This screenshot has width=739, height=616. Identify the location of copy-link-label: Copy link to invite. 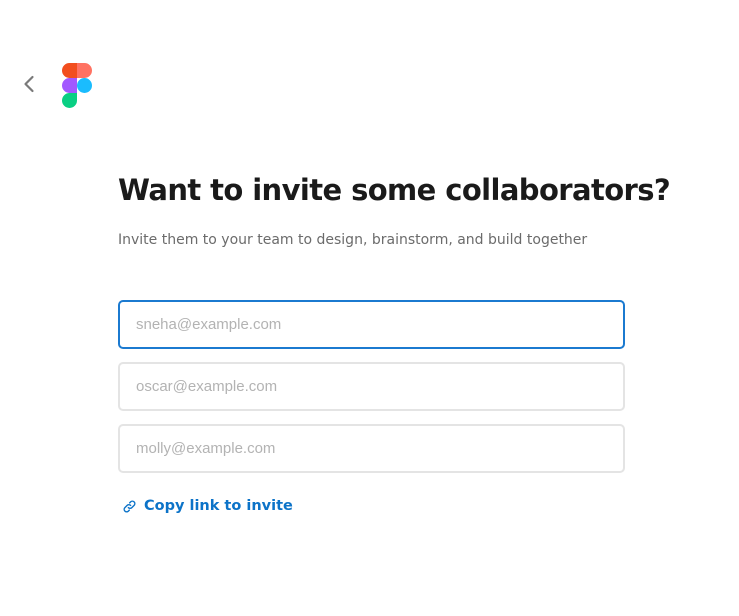
(218, 506).